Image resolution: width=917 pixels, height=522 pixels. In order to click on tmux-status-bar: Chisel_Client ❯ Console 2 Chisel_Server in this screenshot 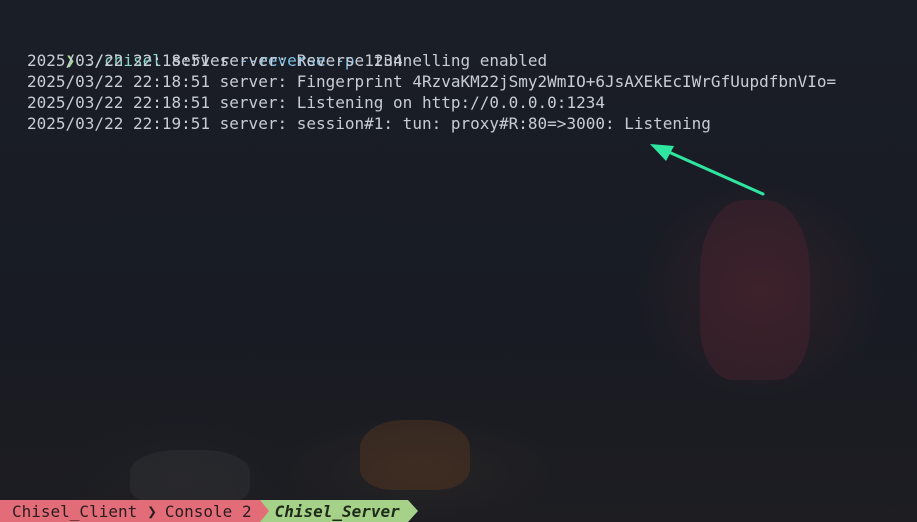, I will do `click(209, 511)`.